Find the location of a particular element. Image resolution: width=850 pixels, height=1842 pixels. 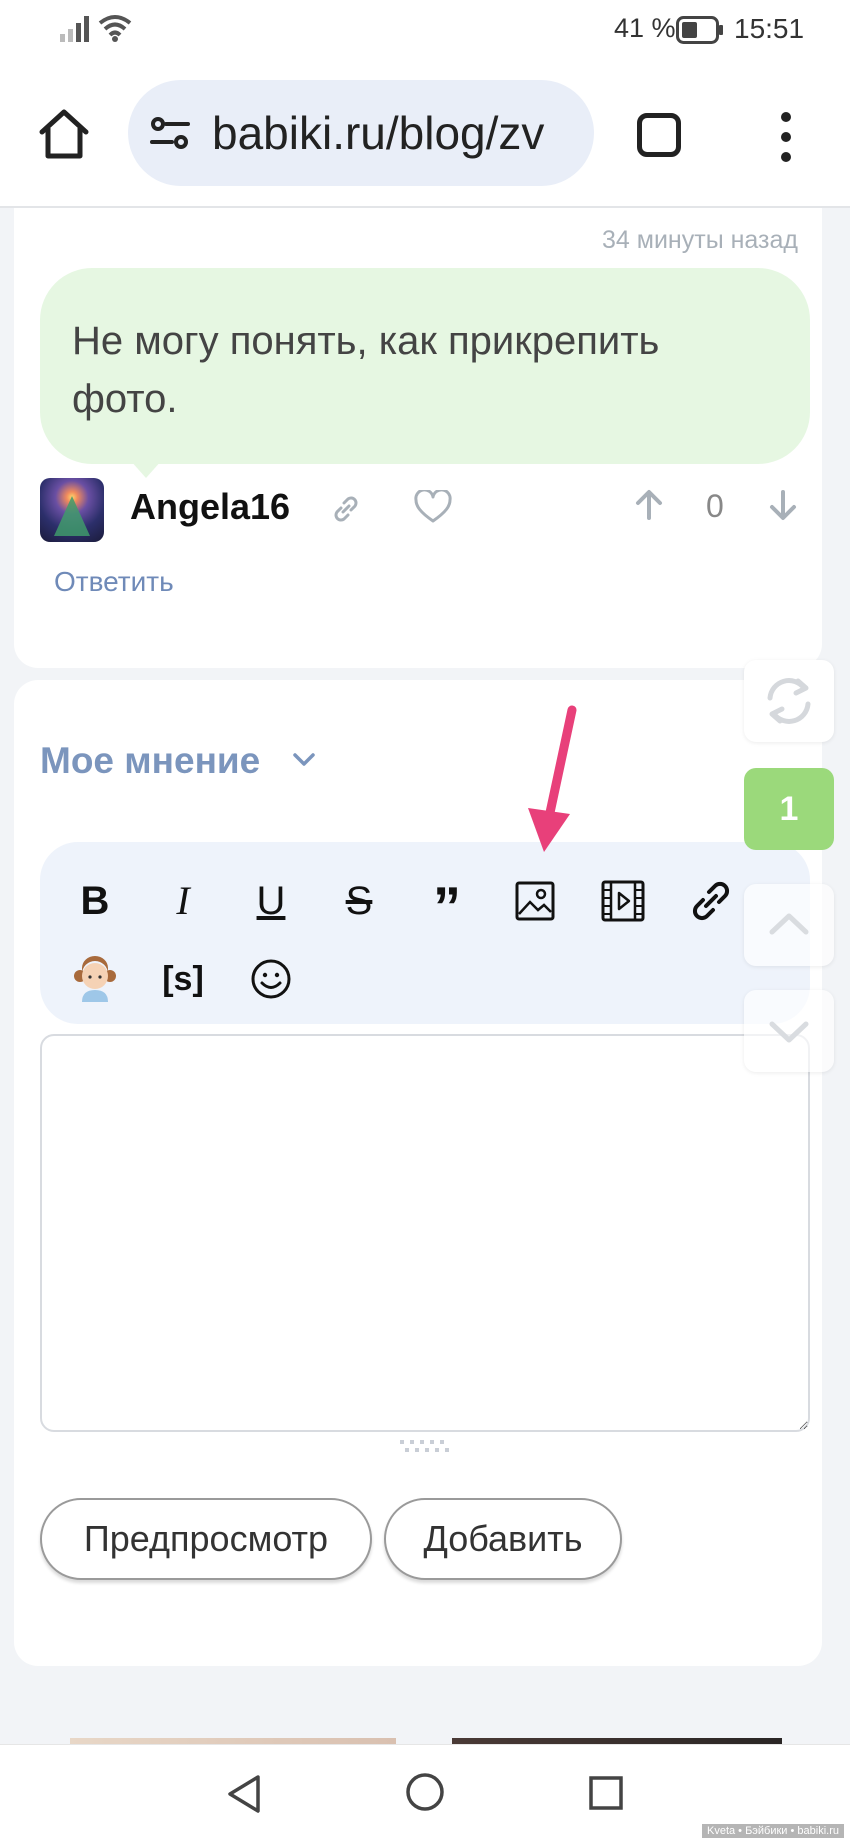

preview-button: Предпросмотр is located at coordinates (206, 1539).